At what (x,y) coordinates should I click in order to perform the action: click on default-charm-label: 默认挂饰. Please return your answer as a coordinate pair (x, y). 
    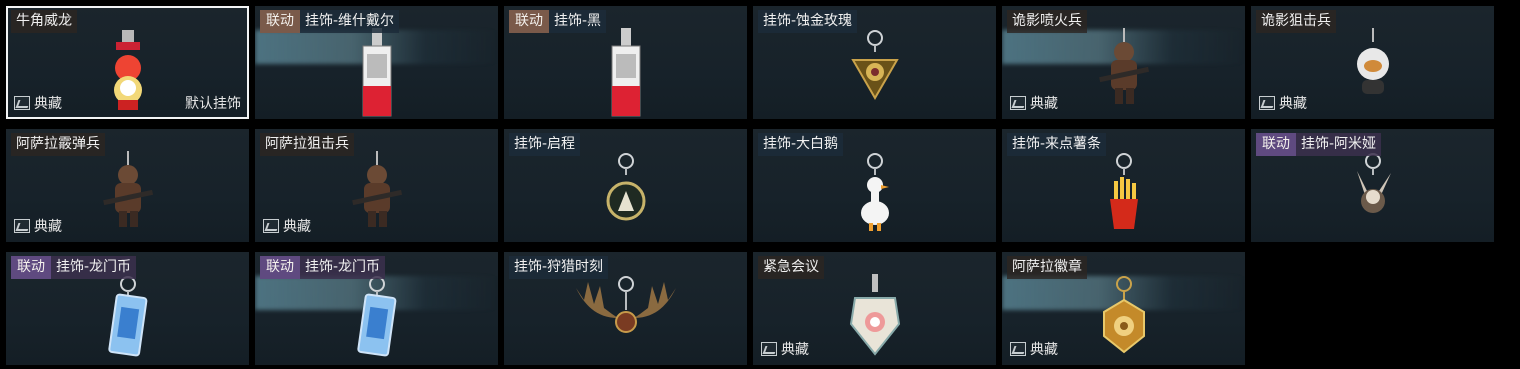
    Looking at the image, I should click on (213, 104).